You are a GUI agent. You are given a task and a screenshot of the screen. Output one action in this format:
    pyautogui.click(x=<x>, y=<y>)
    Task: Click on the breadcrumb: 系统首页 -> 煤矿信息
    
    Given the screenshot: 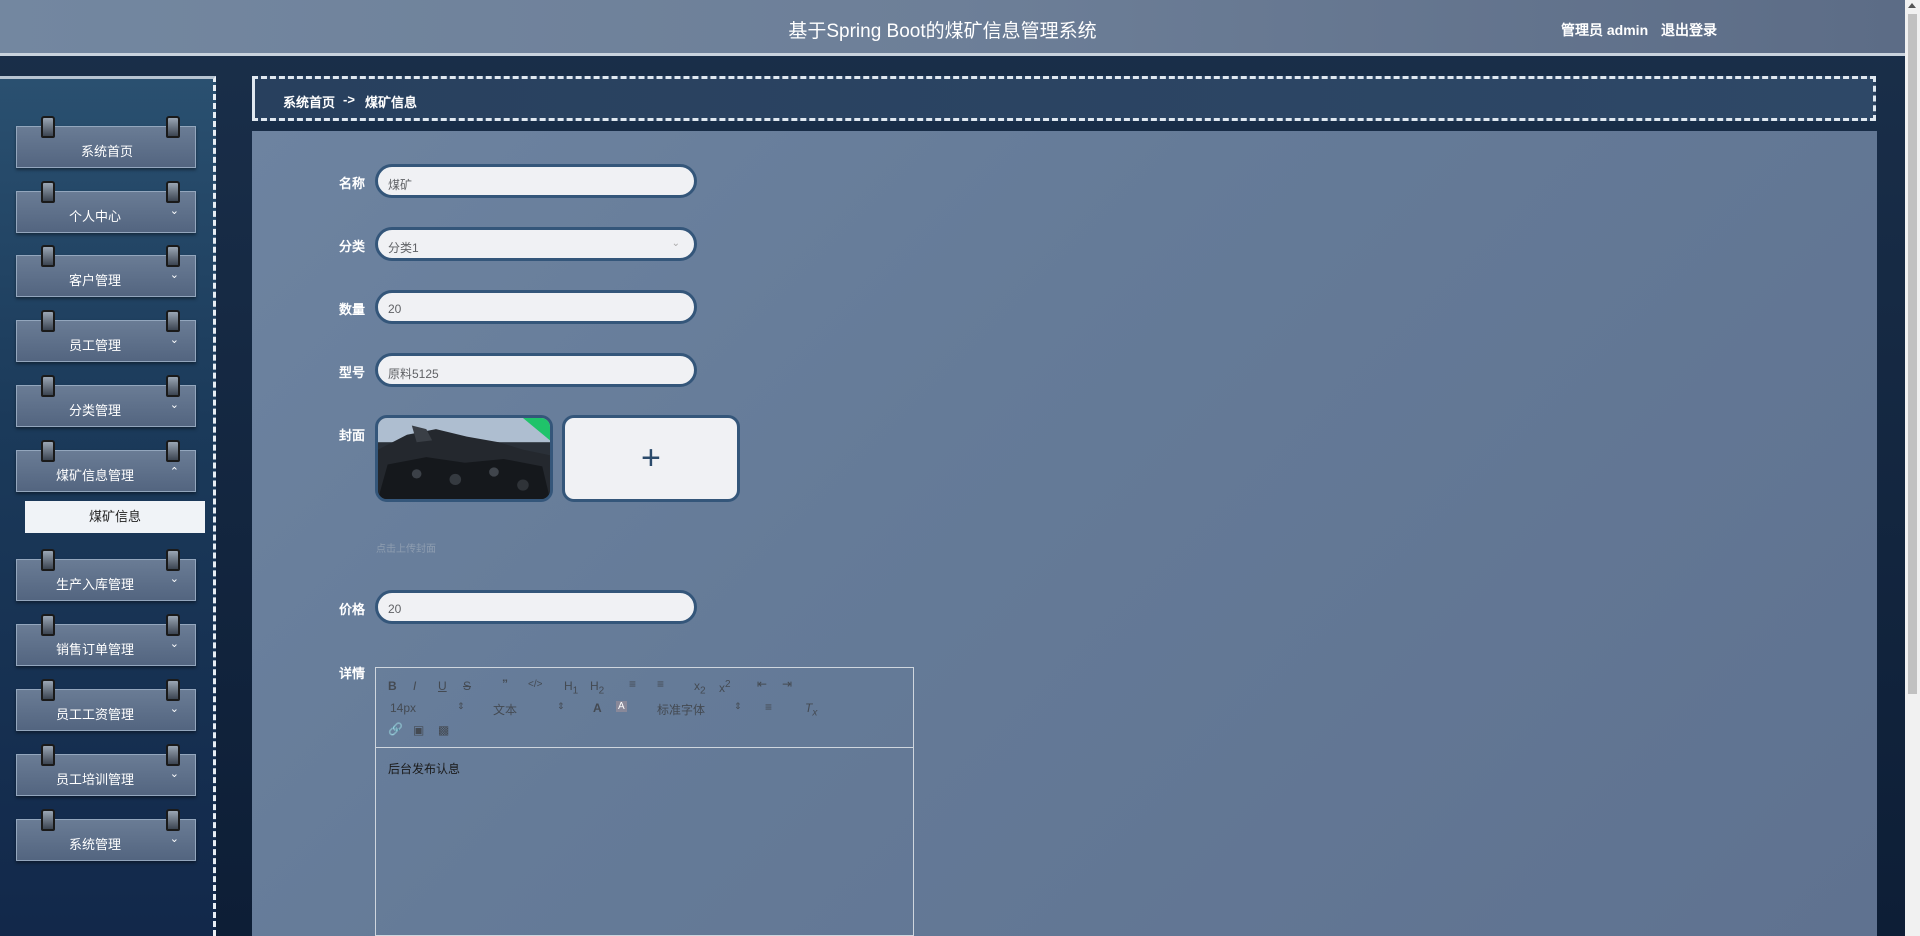 What is the action you would take?
    pyautogui.click(x=1064, y=98)
    